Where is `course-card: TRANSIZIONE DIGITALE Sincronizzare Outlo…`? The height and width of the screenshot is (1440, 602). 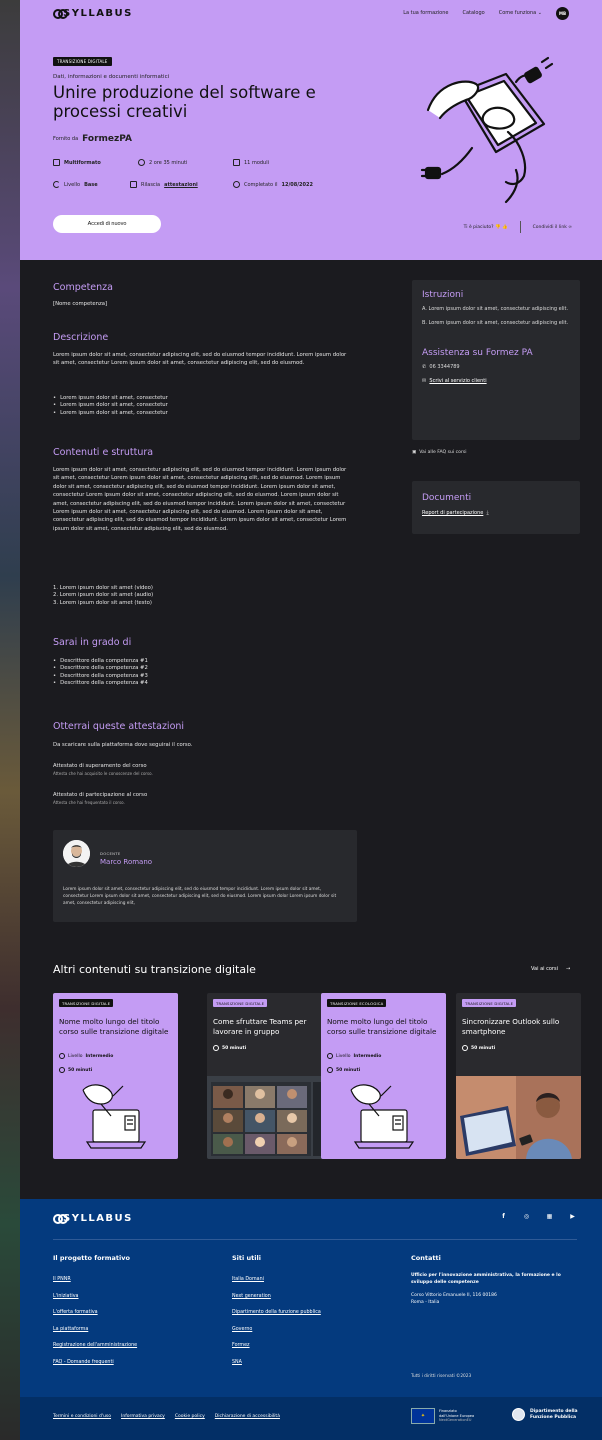 course-card: TRANSIZIONE DIGITALE Sincronizzare Outlo… is located at coordinates (518, 1076).